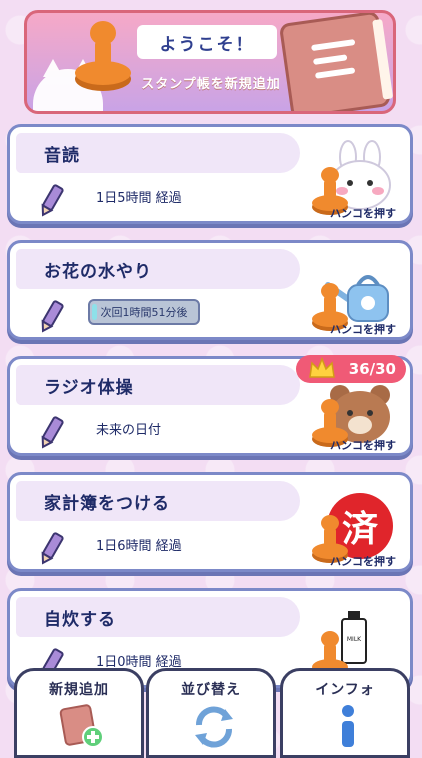 This screenshot has width=422, height=758. I want to click on elapsed-status: 1日6時間 経過, so click(139, 546).